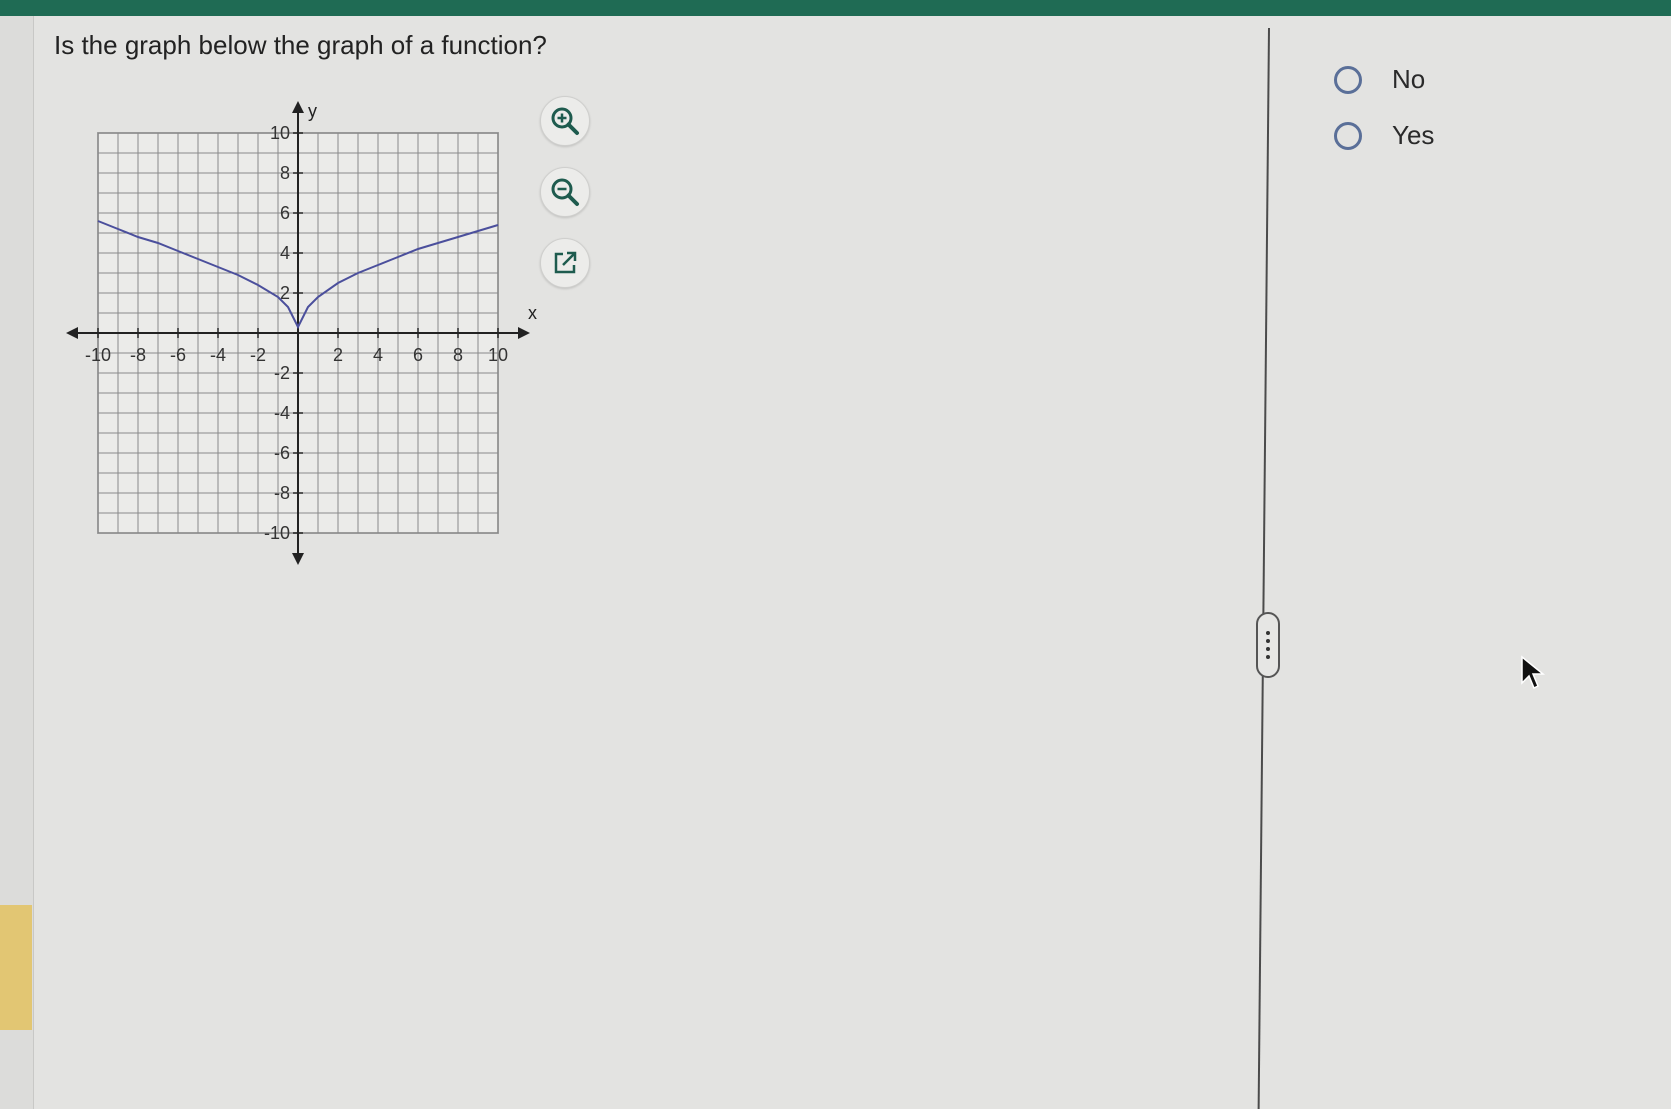 This screenshot has height=1109, width=1671. Describe the element at coordinates (1533, 672) in the screenshot. I see `mouse-pointer-icon` at that location.